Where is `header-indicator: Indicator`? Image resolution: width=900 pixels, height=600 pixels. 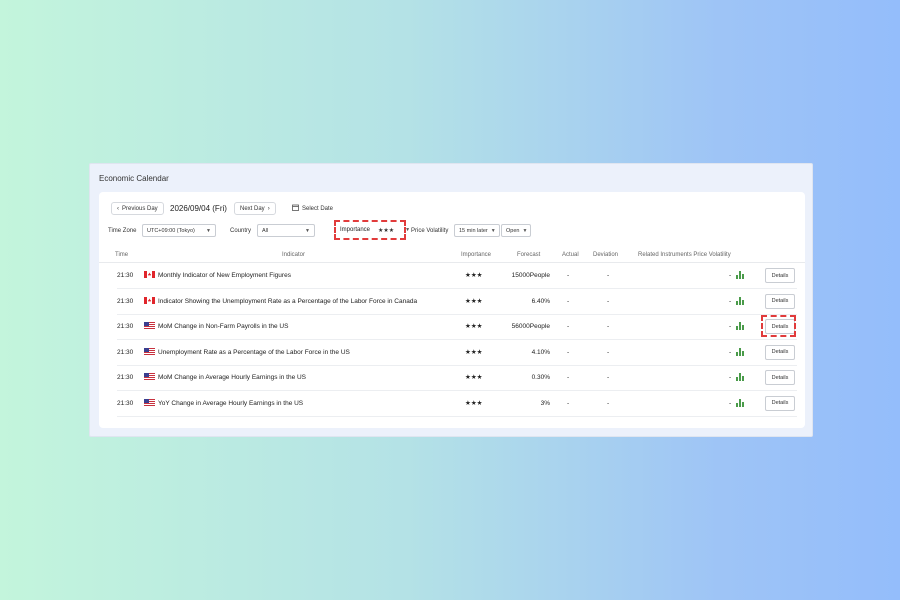
header-indicator: Indicator is located at coordinates (294, 255).